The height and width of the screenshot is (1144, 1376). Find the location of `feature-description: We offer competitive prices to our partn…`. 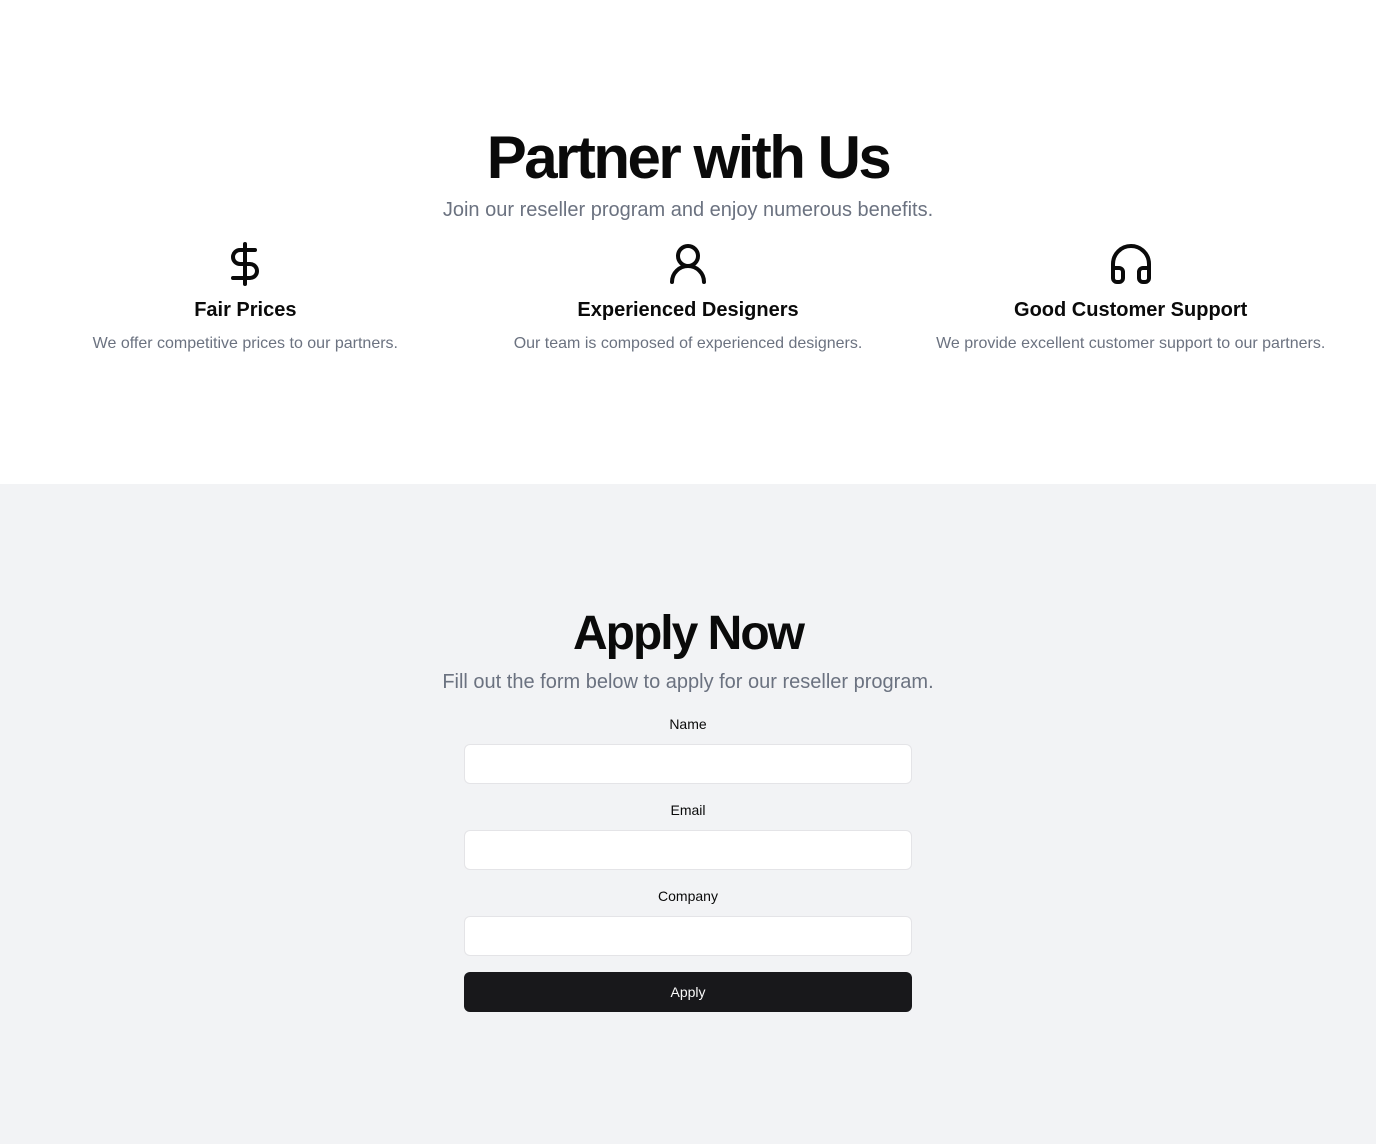

feature-description: We offer competitive prices to our partn… is located at coordinates (245, 343).